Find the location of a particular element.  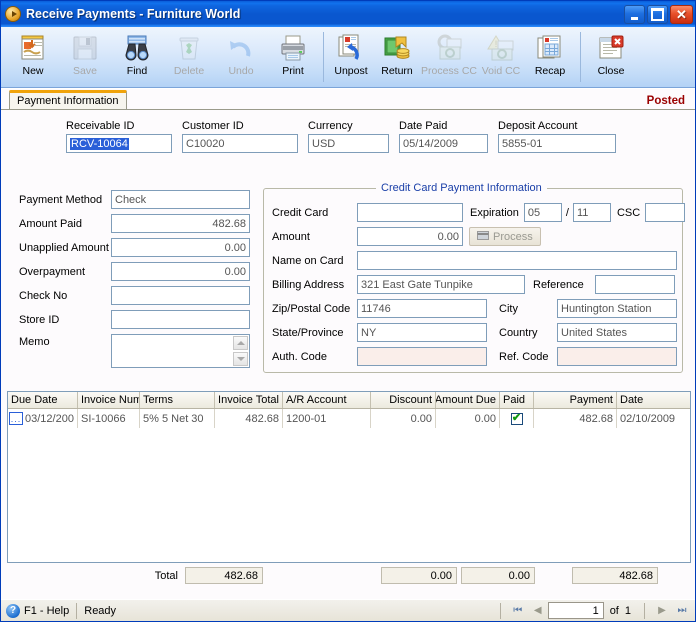

grid-cell-due-date: ... 03/12/200 is located at coordinates (43, 418).